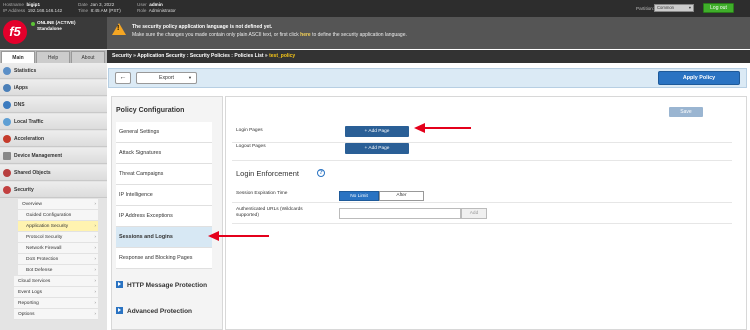 The width and height of the screenshot is (750, 330). What do you see at coordinates (164, 132) in the screenshot?
I see `config-item-general-settings: General Settings` at bounding box center [164, 132].